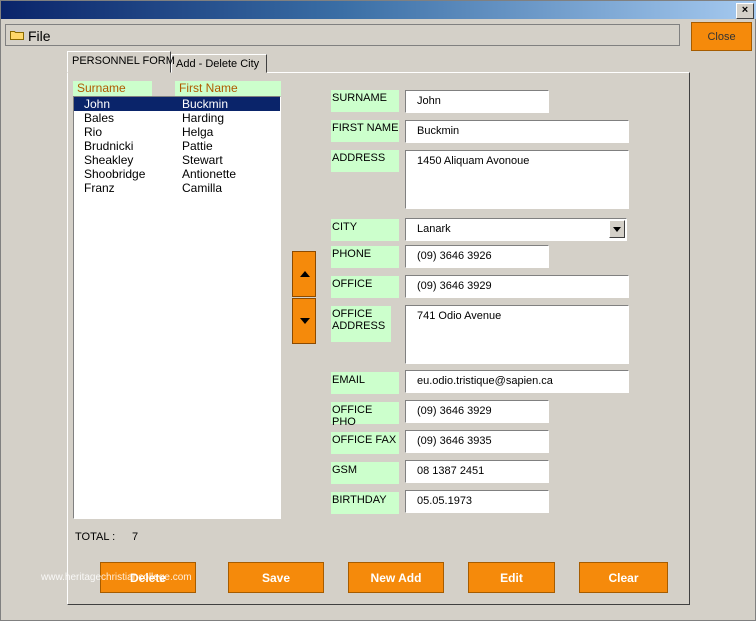  I want to click on new-add-button: New Add, so click(396, 577).